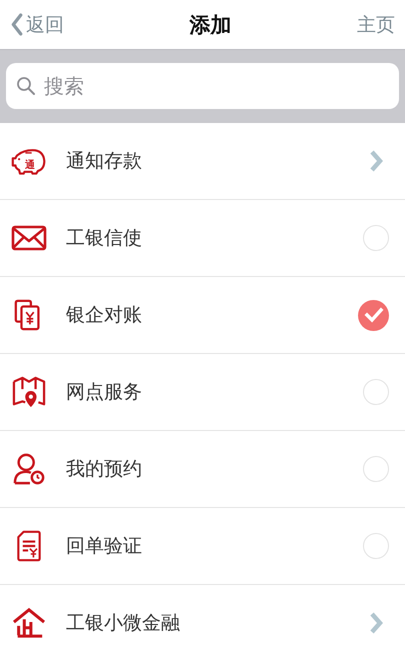  What do you see at coordinates (29, 392) in the screenshot?
I see `map-pin-icon` at bounding box center [29, 392].